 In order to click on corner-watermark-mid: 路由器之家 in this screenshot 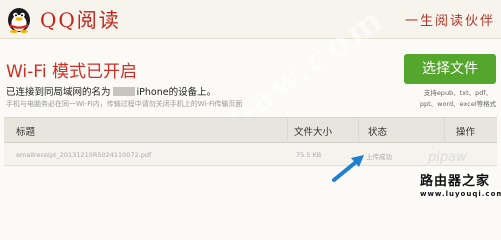, I will do `click(455, 179)`.